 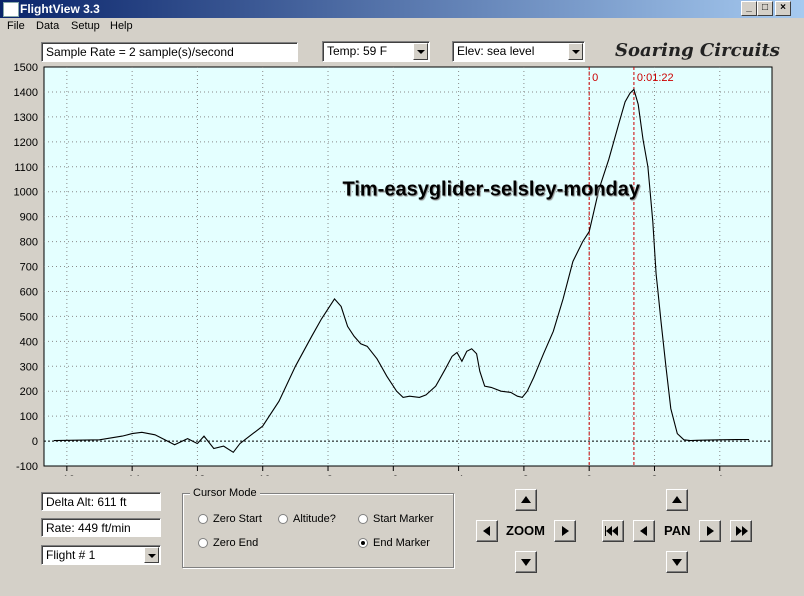 I want to click on app-icon, so click(x=11, y=9).